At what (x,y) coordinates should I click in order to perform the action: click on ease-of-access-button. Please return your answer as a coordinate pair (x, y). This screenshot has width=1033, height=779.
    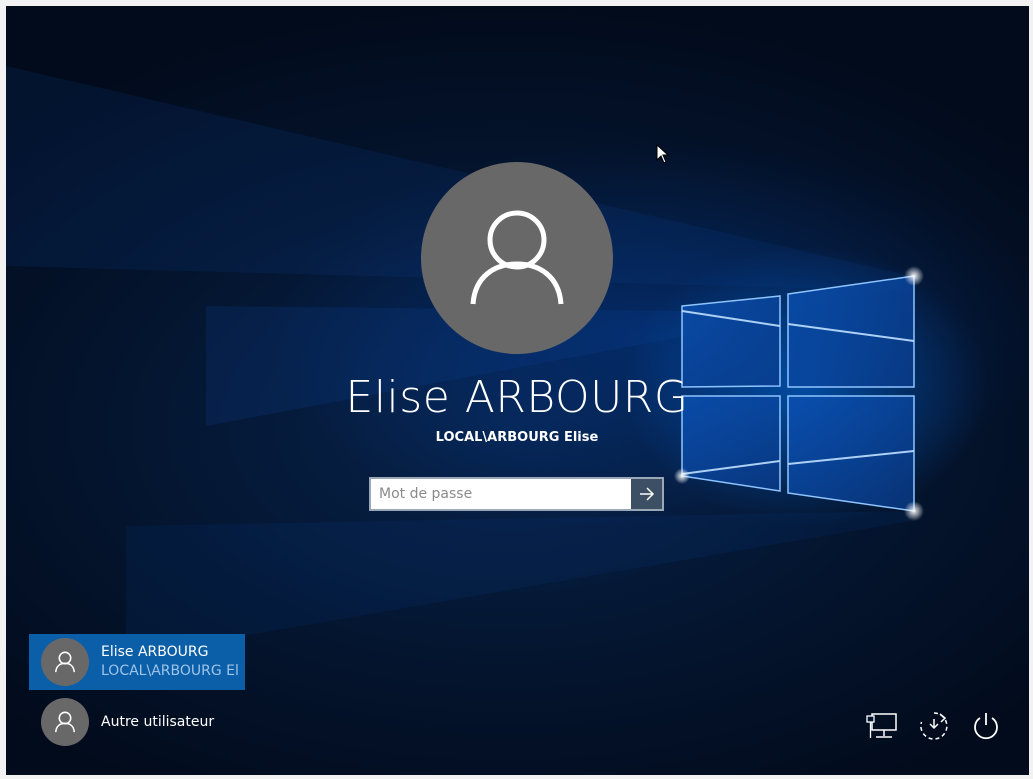
    Looking at the image, I should click on (934, 726).